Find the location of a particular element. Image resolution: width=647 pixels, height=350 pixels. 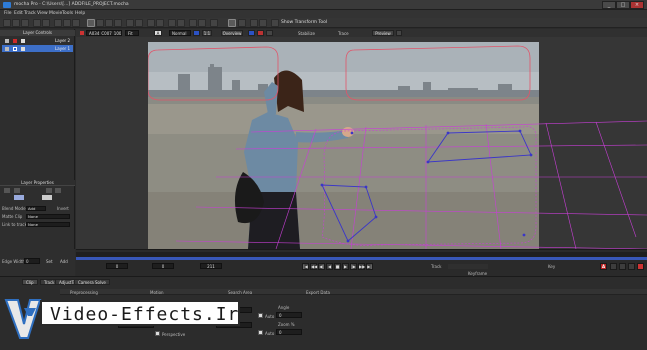

rotate-tool-icon is located at coordinates (193, 23).